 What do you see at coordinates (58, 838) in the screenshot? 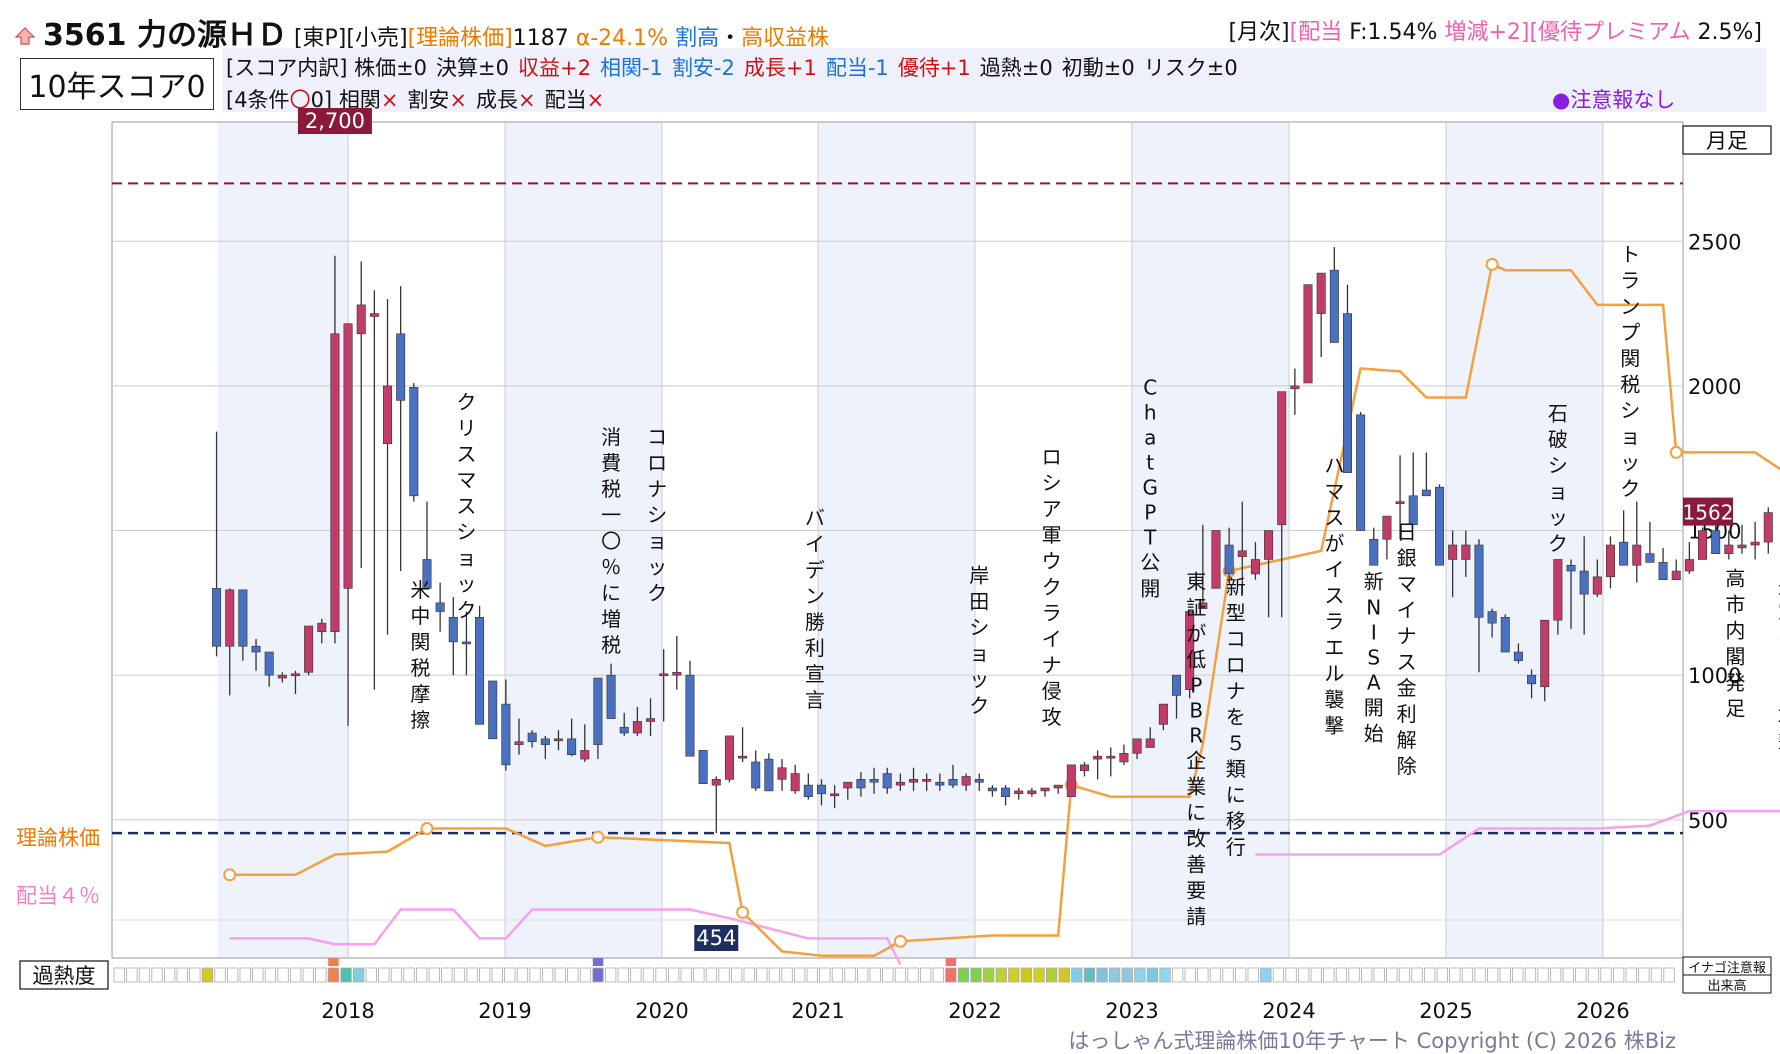
I see `theory-legend: 理論株価` at bounding box center [58, 838].